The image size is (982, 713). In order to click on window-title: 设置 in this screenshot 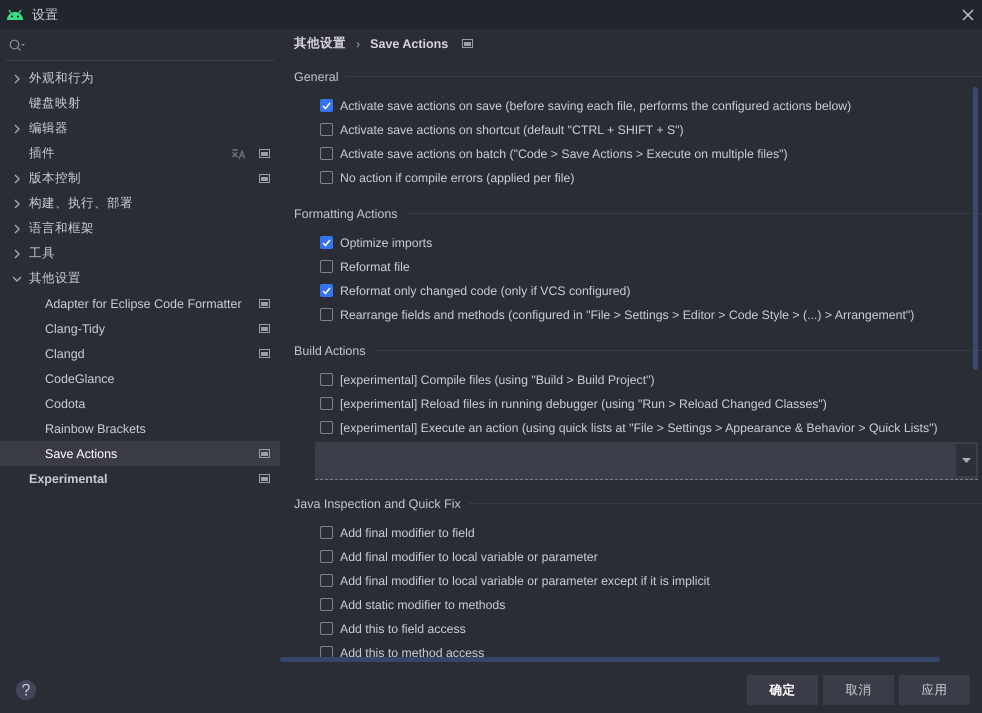, I will do `click(45, 15)`.